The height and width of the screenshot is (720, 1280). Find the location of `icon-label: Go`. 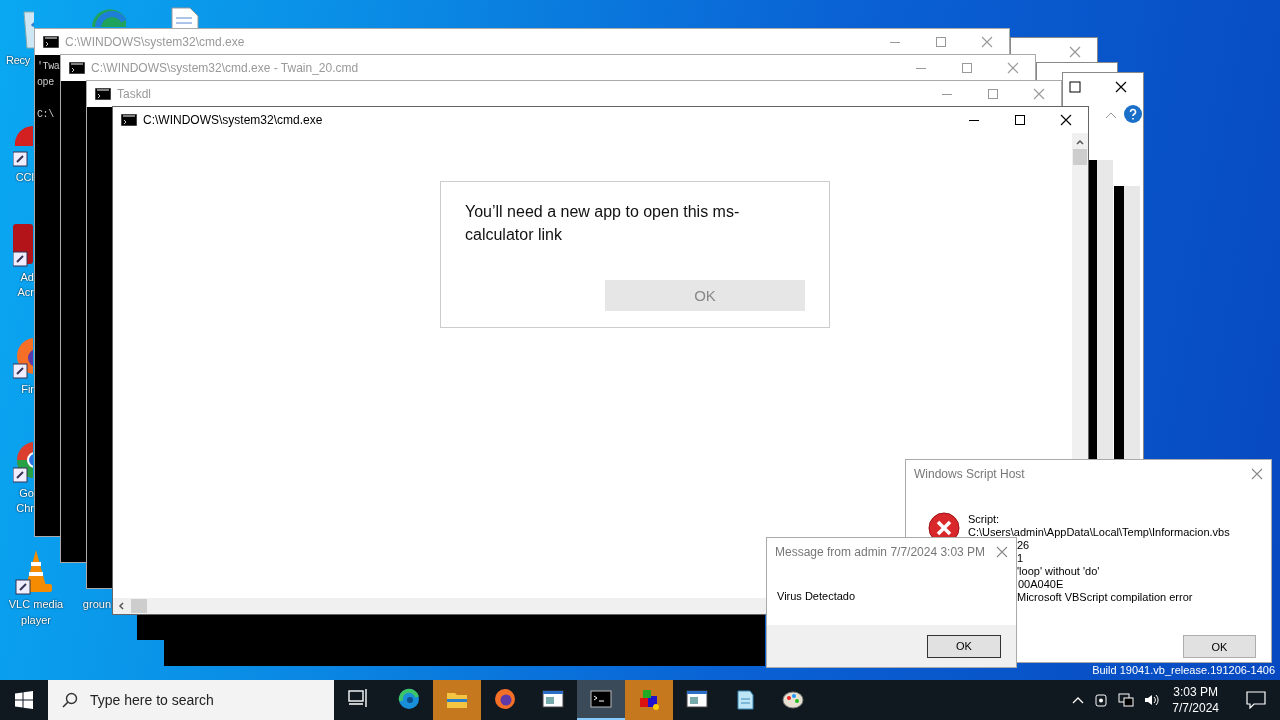

icon-label: Go is located at coordinates (26, 493).